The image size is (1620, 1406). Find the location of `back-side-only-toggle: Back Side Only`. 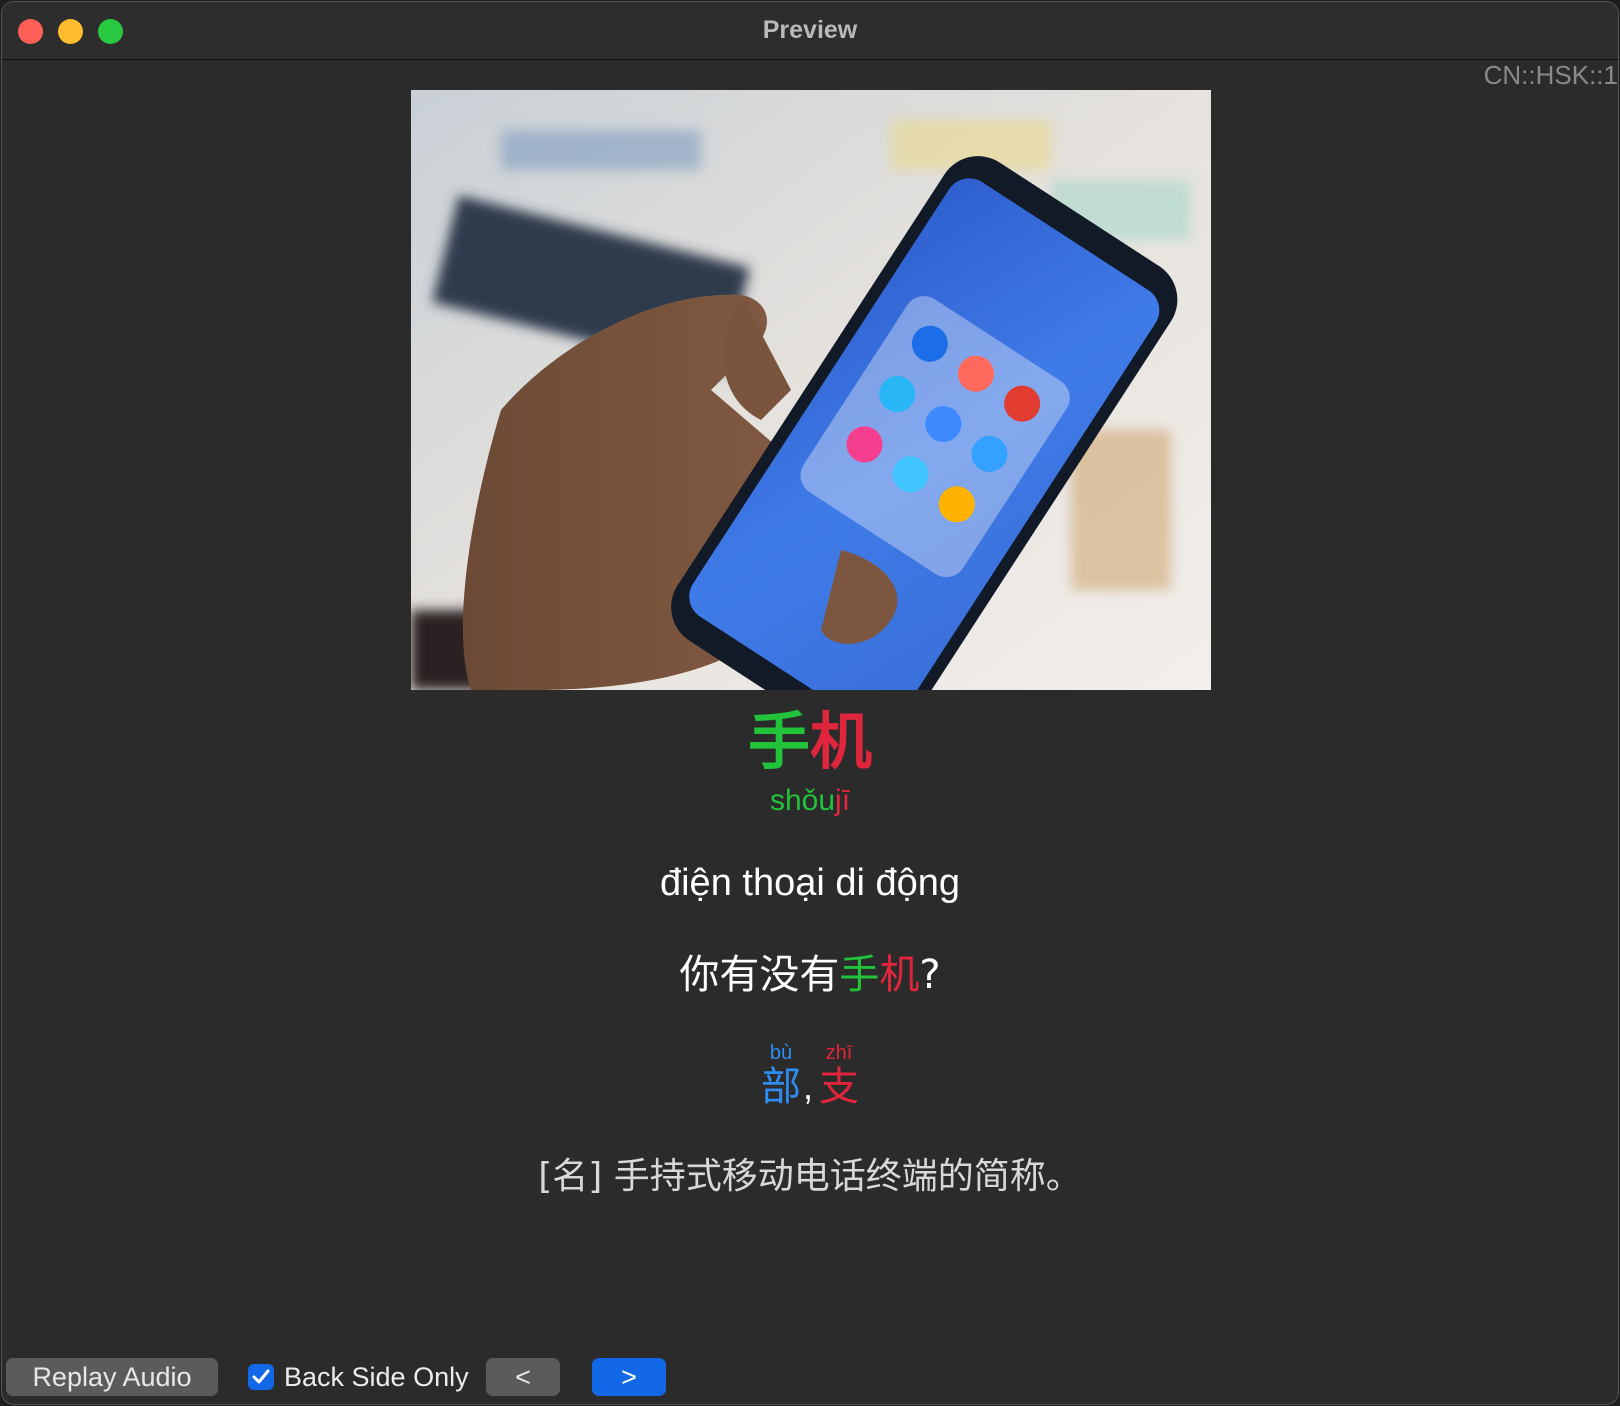

back-side-only-toggle: Back Side Only is located at coordinates (358, 1377).